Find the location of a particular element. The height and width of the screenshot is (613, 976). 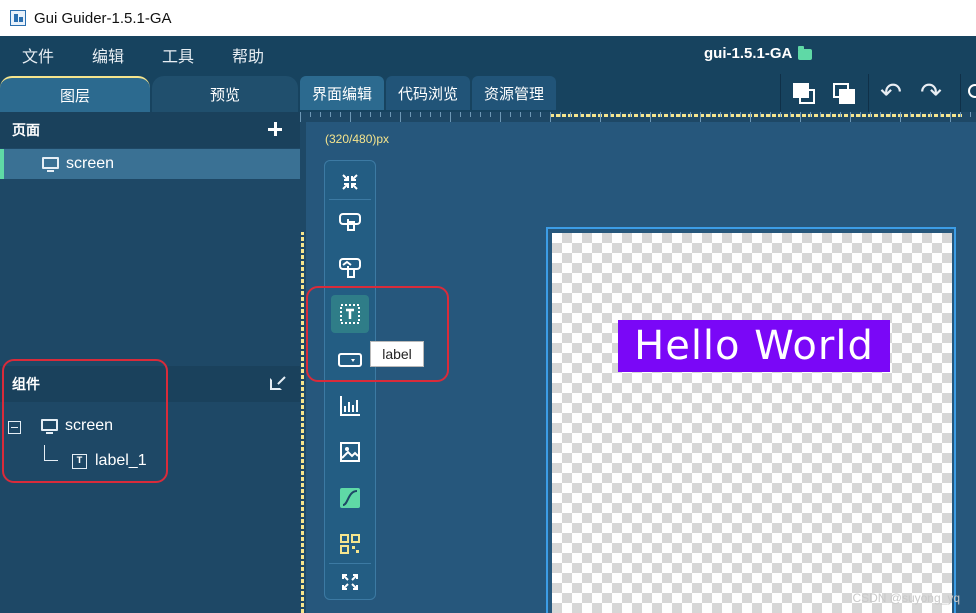

menu-file: 文件 is located at coordinates (38, 55).